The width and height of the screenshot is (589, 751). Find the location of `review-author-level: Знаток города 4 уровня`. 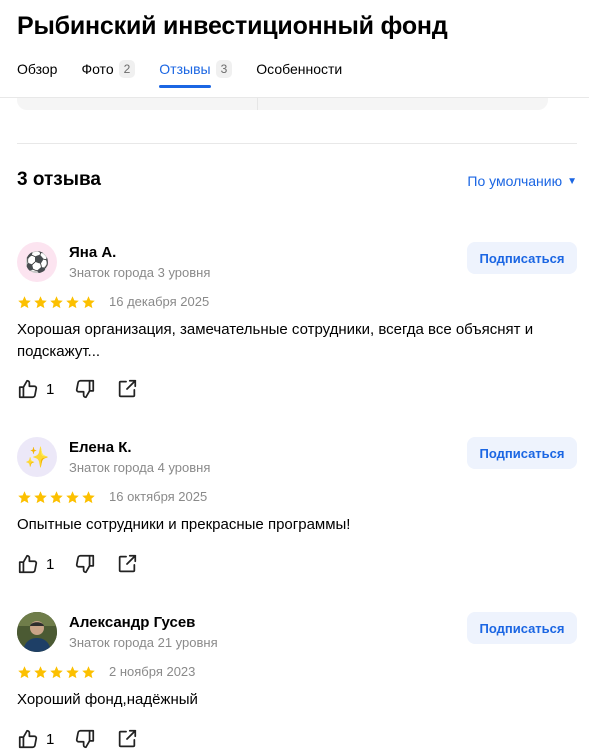

review-author-level: Знаток города 4 уровня is located at coordinates (140, 467).